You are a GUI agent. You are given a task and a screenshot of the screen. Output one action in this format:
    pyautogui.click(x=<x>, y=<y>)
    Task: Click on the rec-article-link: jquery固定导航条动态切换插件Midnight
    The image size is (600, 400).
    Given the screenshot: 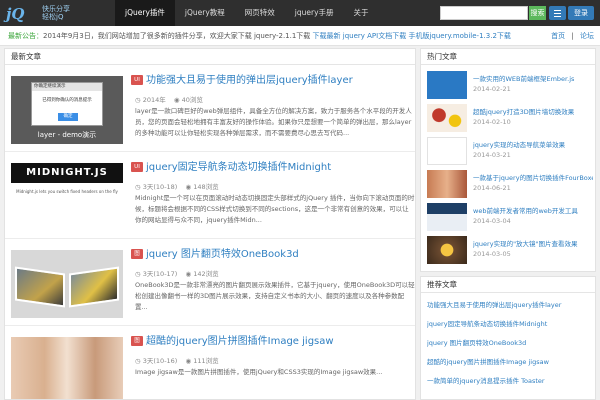 What is the action you would take?
    pyautogui.click(x=510, y=324)
    